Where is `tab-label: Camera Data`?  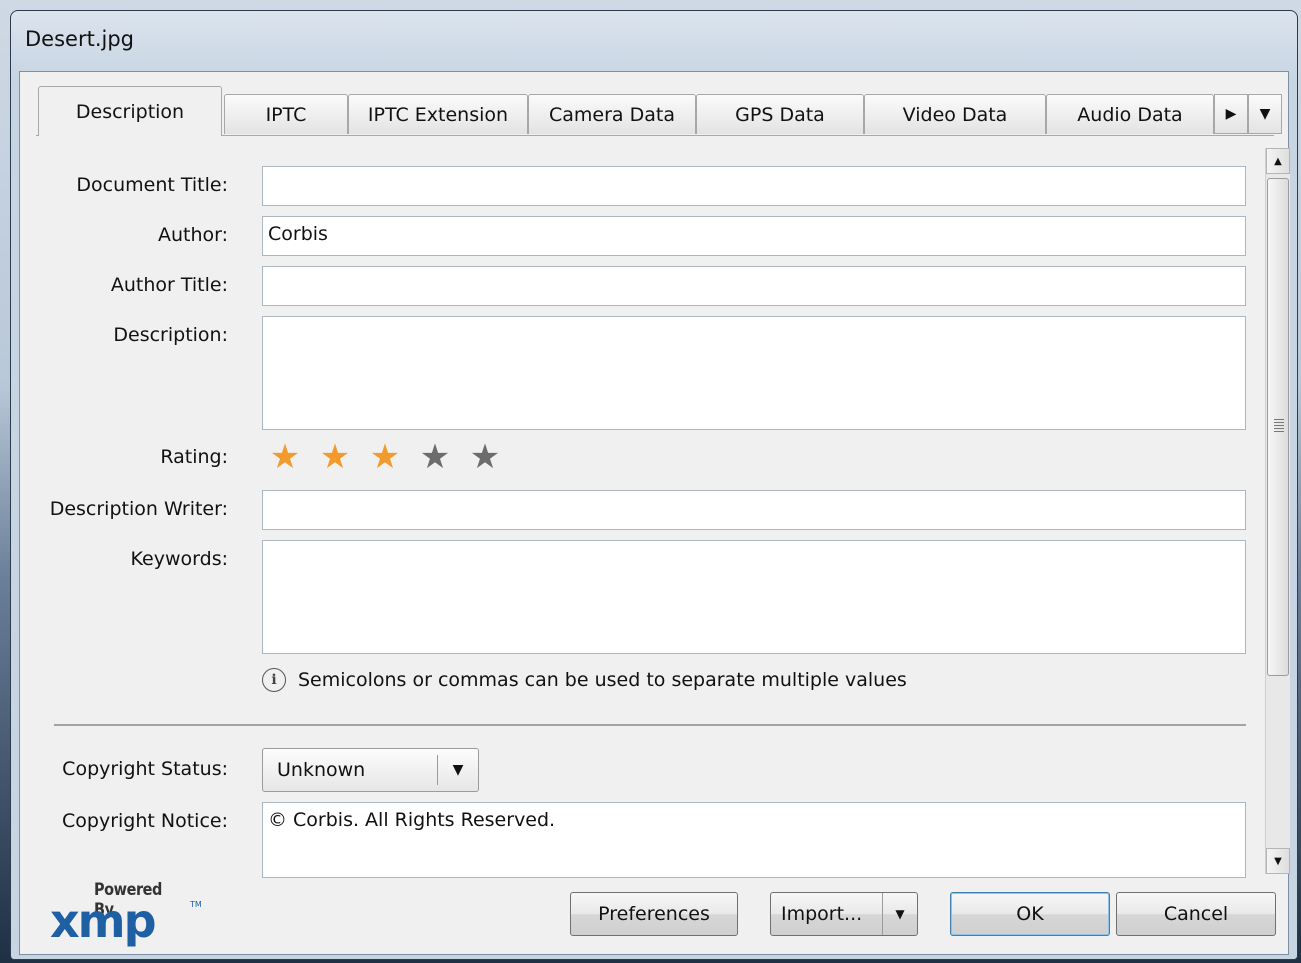
tab-label: Camera Data is located at coordinates (612, 114).